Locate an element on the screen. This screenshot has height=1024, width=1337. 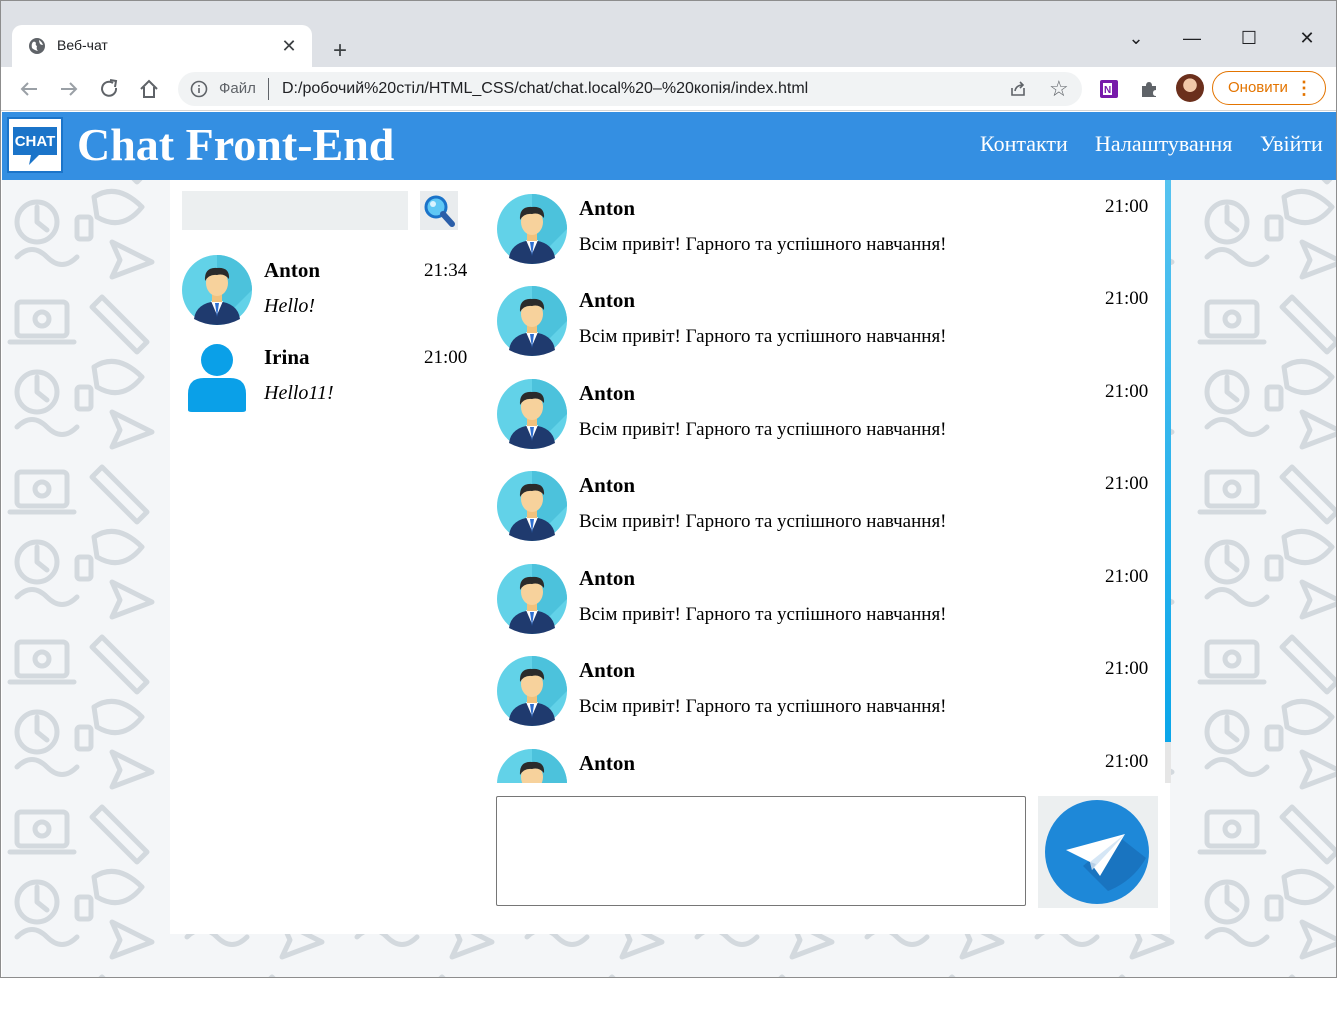
share-icon is located at coordinates (1018, 89).